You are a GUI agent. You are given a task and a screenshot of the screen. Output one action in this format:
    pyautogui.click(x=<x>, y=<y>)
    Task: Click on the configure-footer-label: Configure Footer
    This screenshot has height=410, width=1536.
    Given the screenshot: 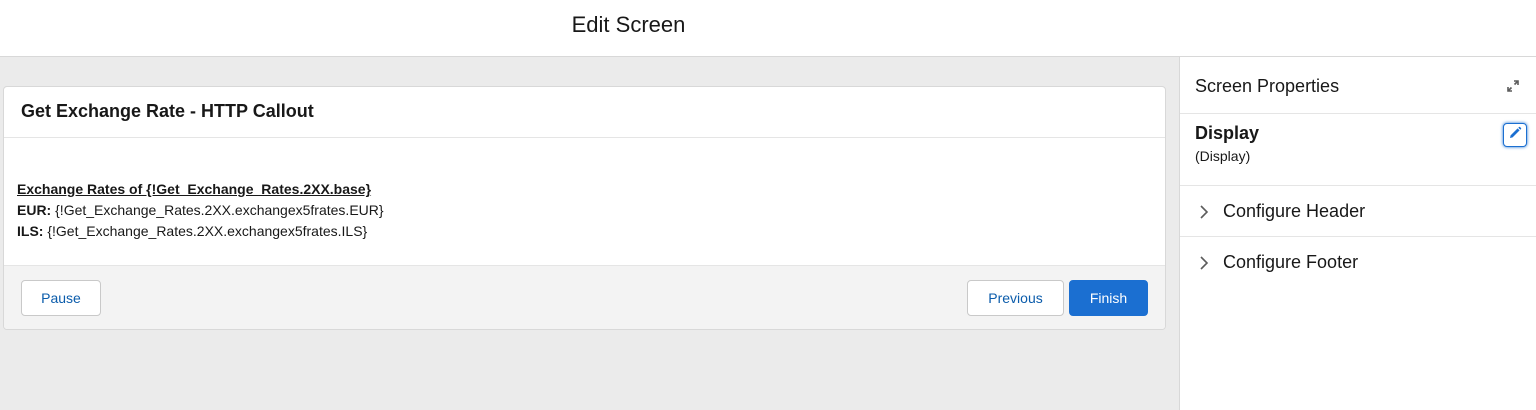 What is the action you would take?
    pyautogui.click(x=1291, y=262)
    